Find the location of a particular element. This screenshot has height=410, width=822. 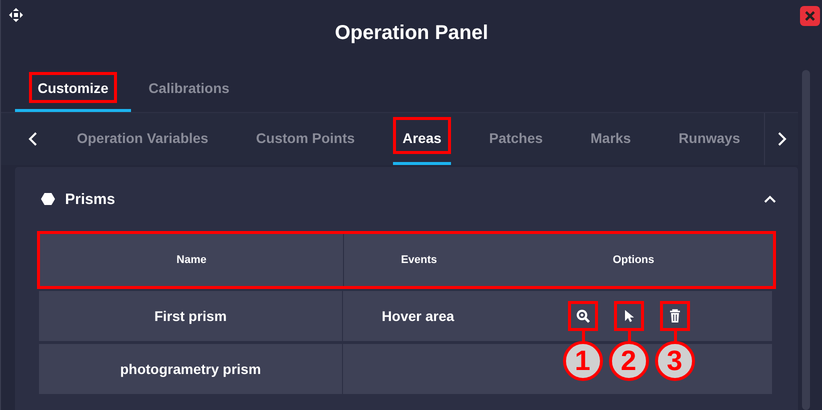

window-title: Operation Panel is located at coordinates (411, 33).